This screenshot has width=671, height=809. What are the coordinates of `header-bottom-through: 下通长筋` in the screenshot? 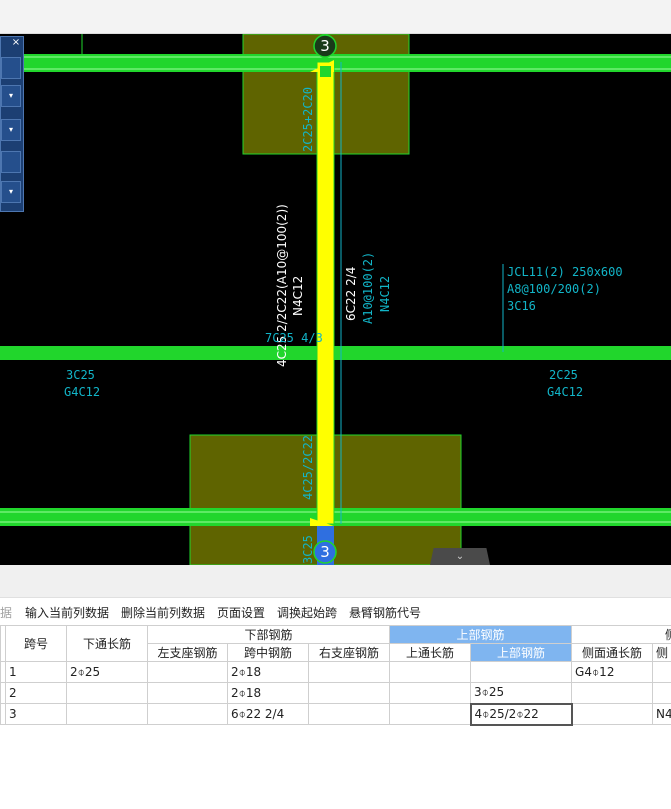 It's located at (107, 643).